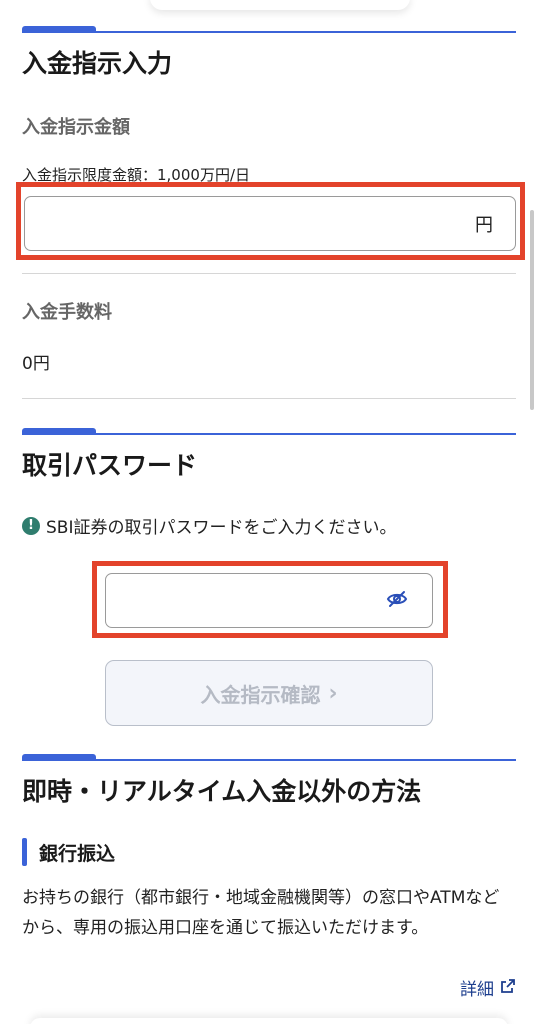 The image size is (538, 1024). What do you see at coordinates (477, 990) in the screenshot?
I see `detail-link-label: 詳細` at bounding box center [477, 990].